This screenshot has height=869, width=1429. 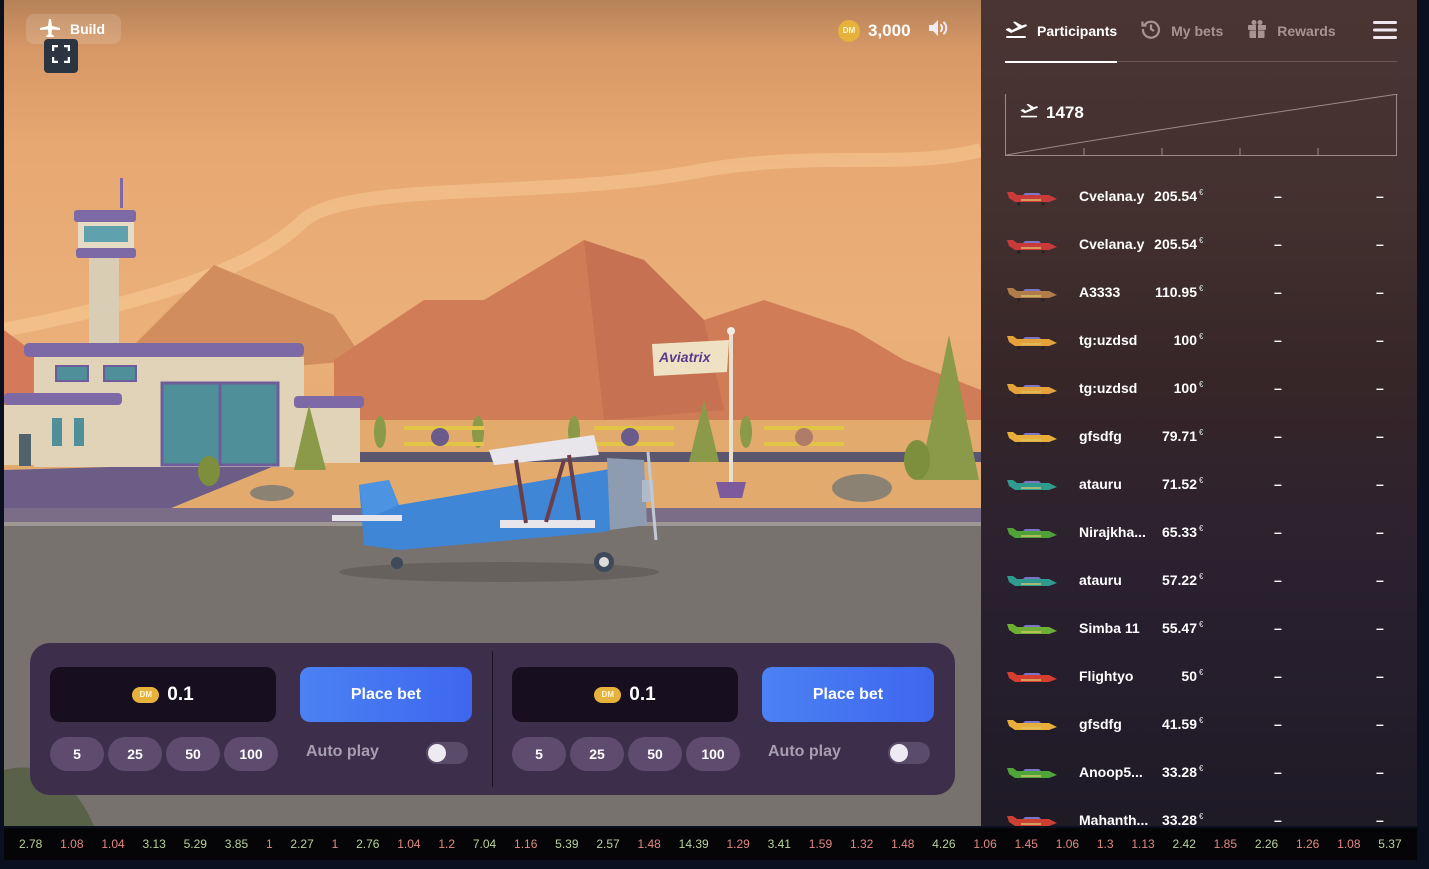 What do you see at coordinates (566, 844) in the screenshot?
I see `history-multiplier: 5.39` at bounding box center [566, 844].